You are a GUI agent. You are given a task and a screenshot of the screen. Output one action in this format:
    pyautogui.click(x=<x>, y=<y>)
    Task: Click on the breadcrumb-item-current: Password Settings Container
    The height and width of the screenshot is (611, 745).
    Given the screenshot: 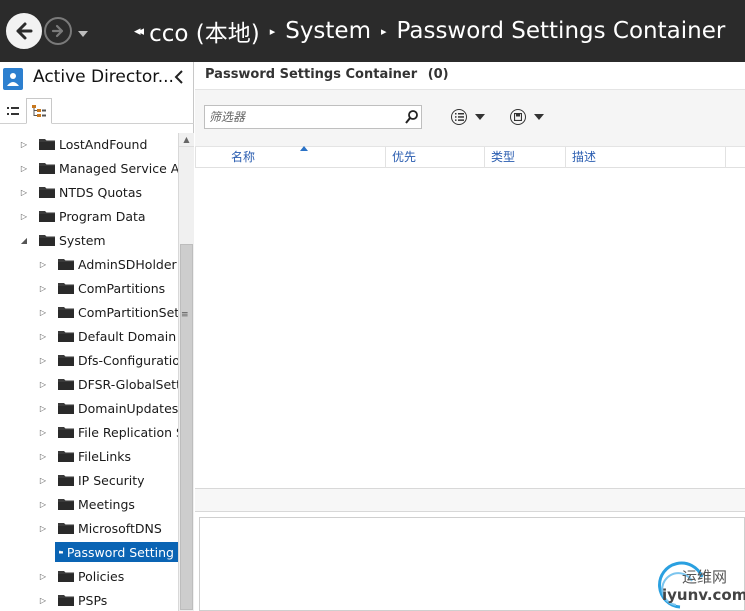 What is the action you would take?
    pyautogui.click(x=561, y=31)
    